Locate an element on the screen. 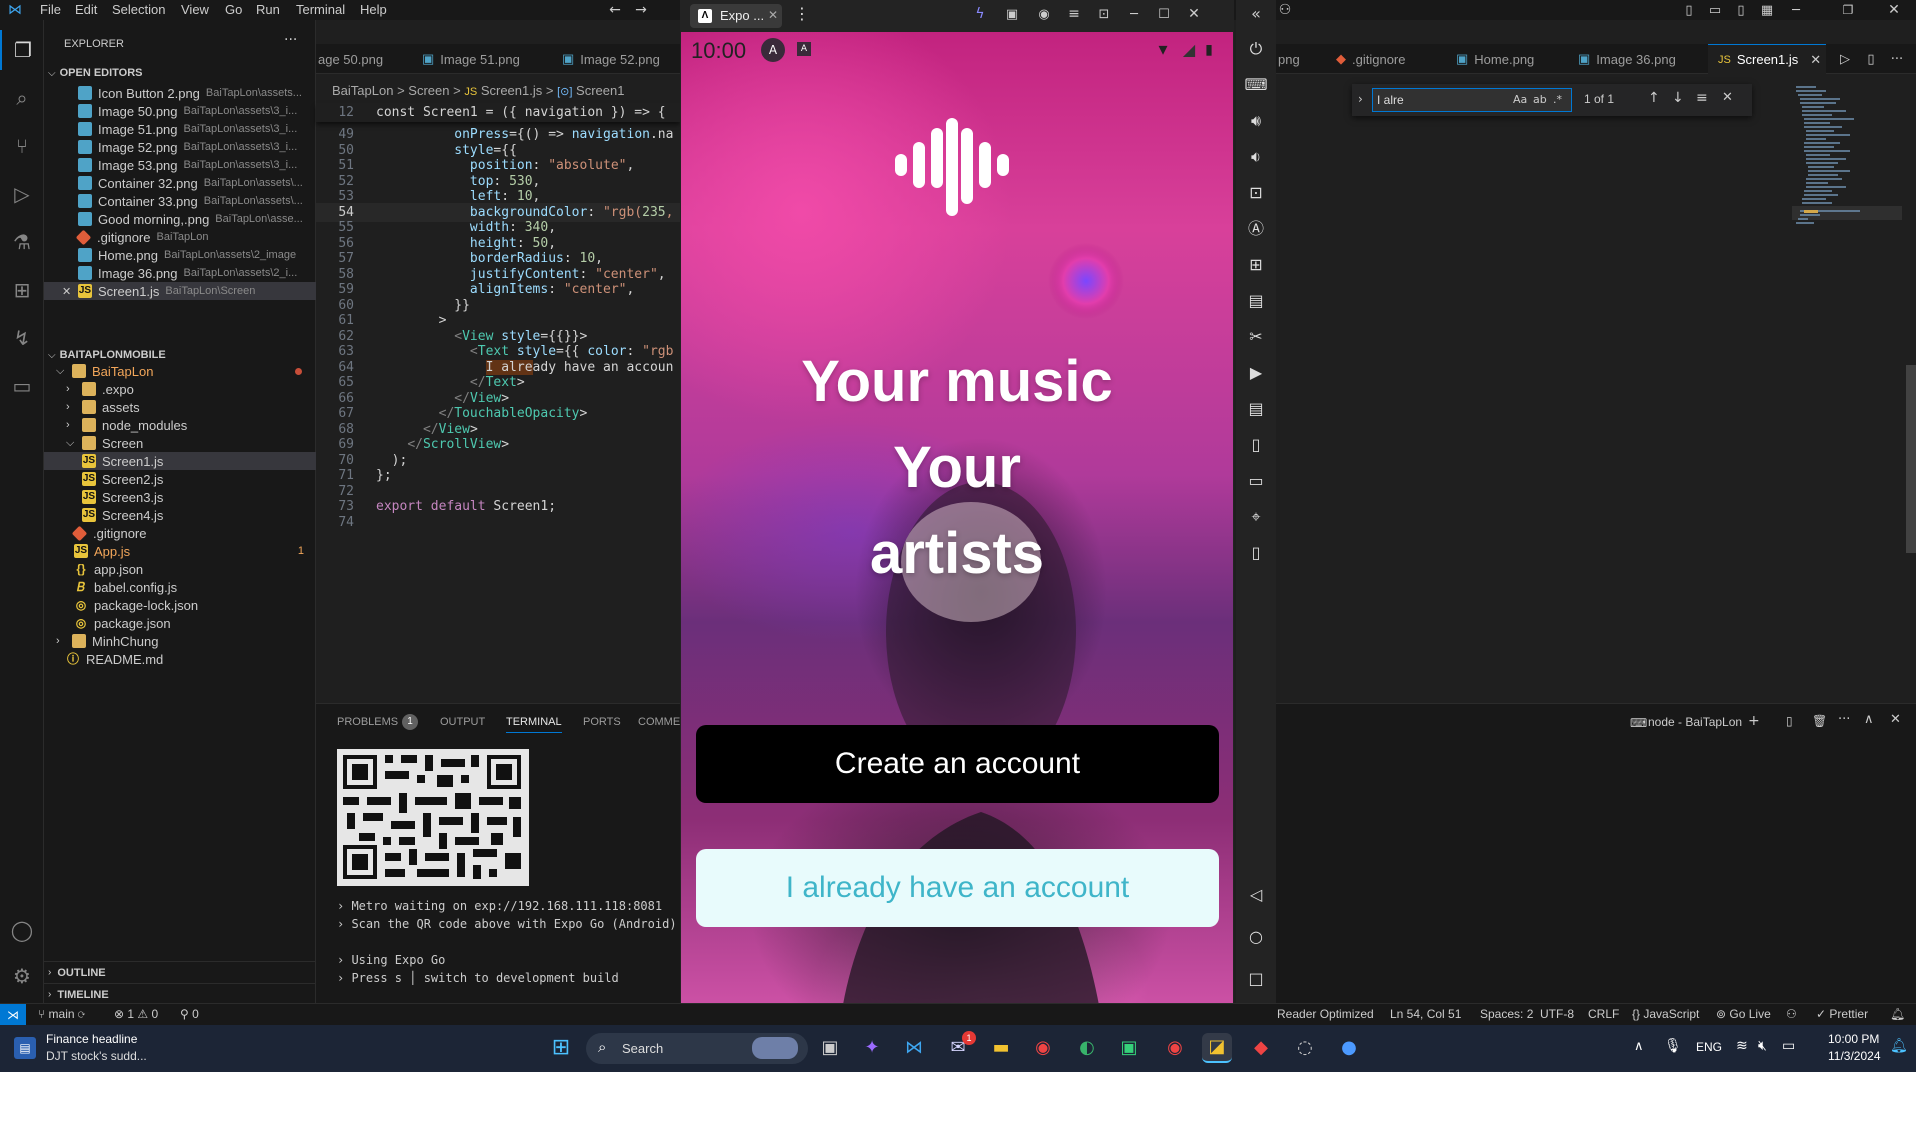 The image size is (1916, 1123). language-indicator: ENG is located at coordinates (1709, 1047).